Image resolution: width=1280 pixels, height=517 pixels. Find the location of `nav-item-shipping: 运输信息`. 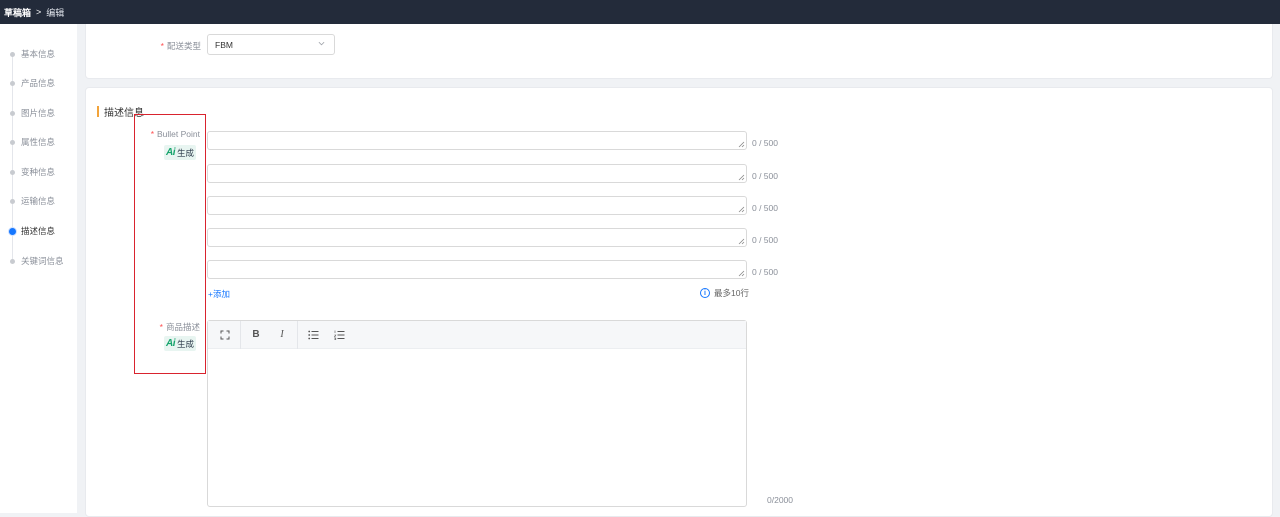

nav-item-shipping: 运输信息 is located at coordinates (32, 201).